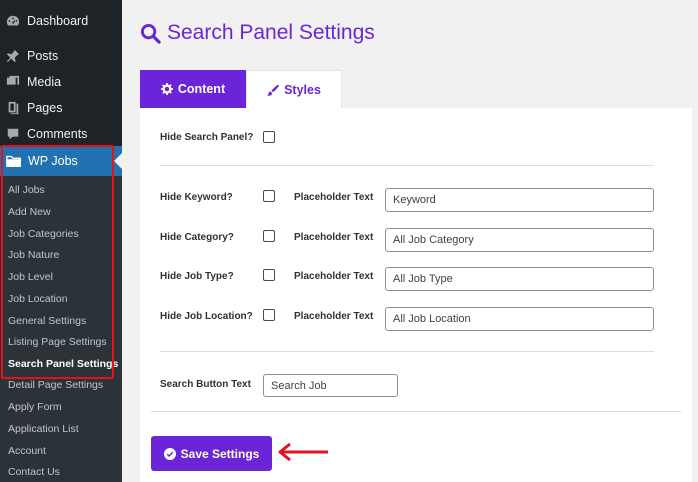 This screenshot has height=482, width=698. Describe the element at coordinates (150, 33) in the screenshot. I see `search-icon` at that location.